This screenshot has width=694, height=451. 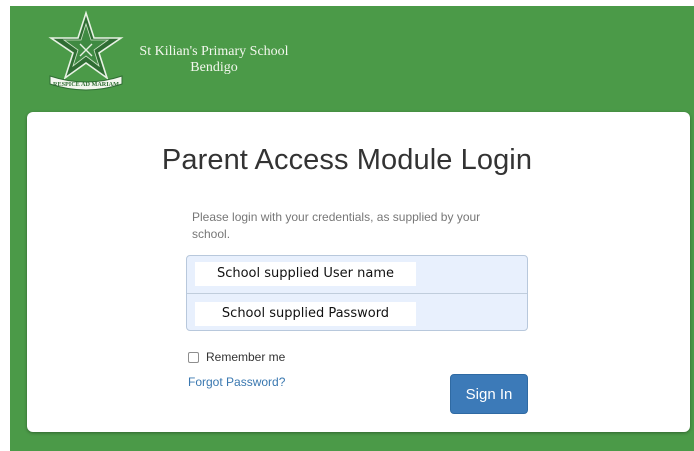 What do you see at coordinates (214, 67) in the screenshot?
I see `school-name-line2: Bendigo` at bounding box center [214, 67].